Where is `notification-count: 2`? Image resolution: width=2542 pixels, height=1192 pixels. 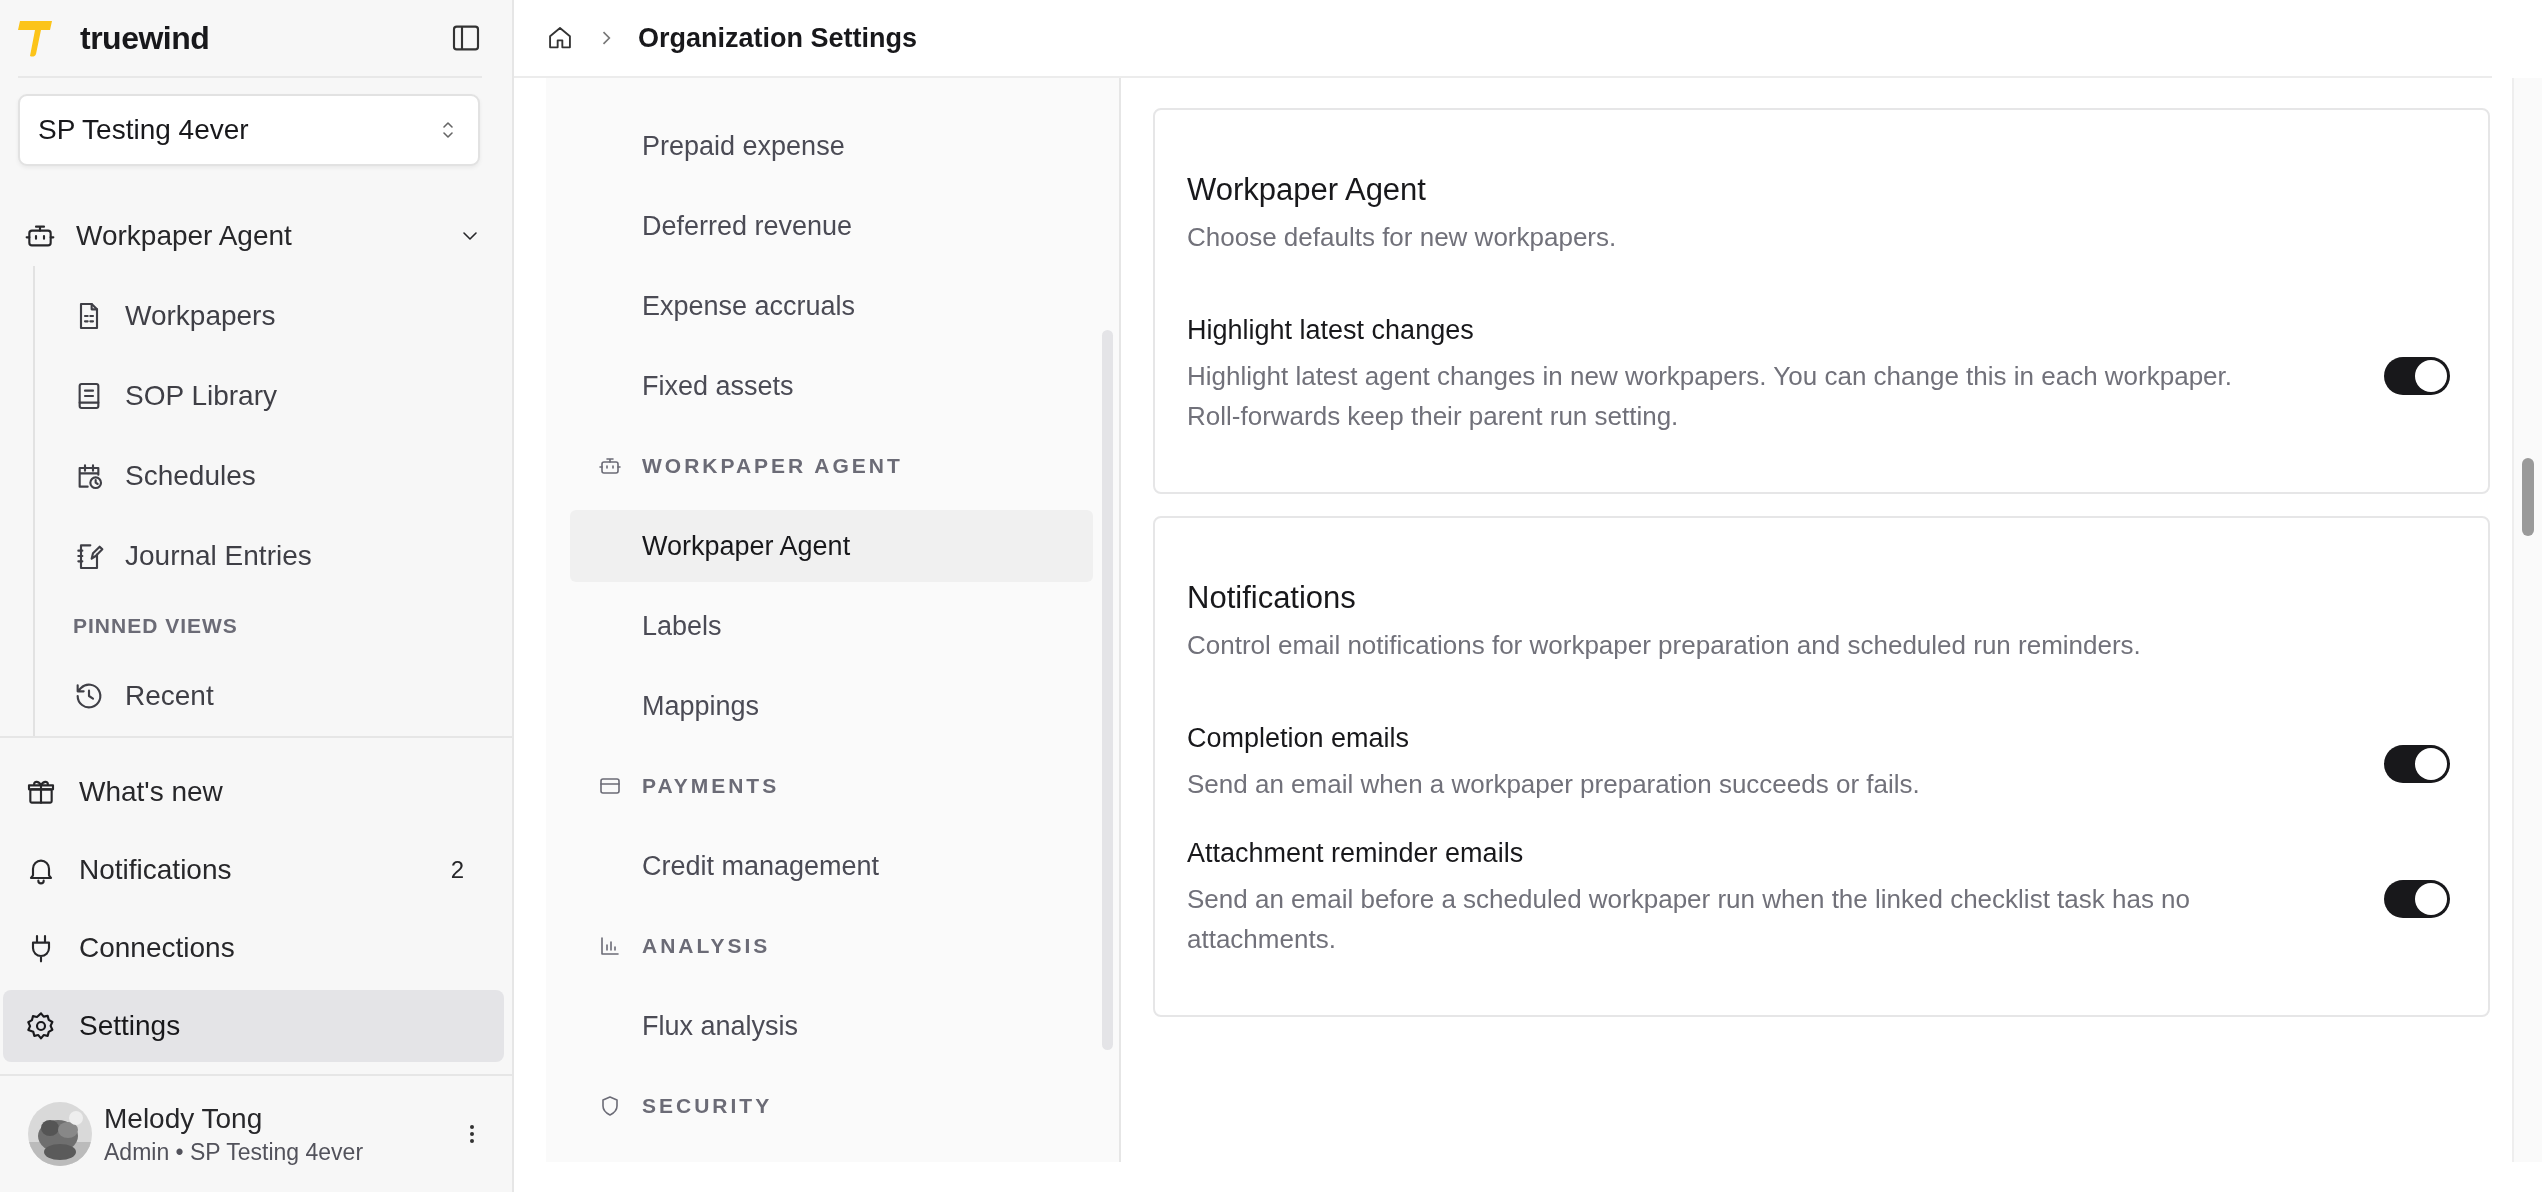 notification-count: 2 is located at coordinates (457, 870).